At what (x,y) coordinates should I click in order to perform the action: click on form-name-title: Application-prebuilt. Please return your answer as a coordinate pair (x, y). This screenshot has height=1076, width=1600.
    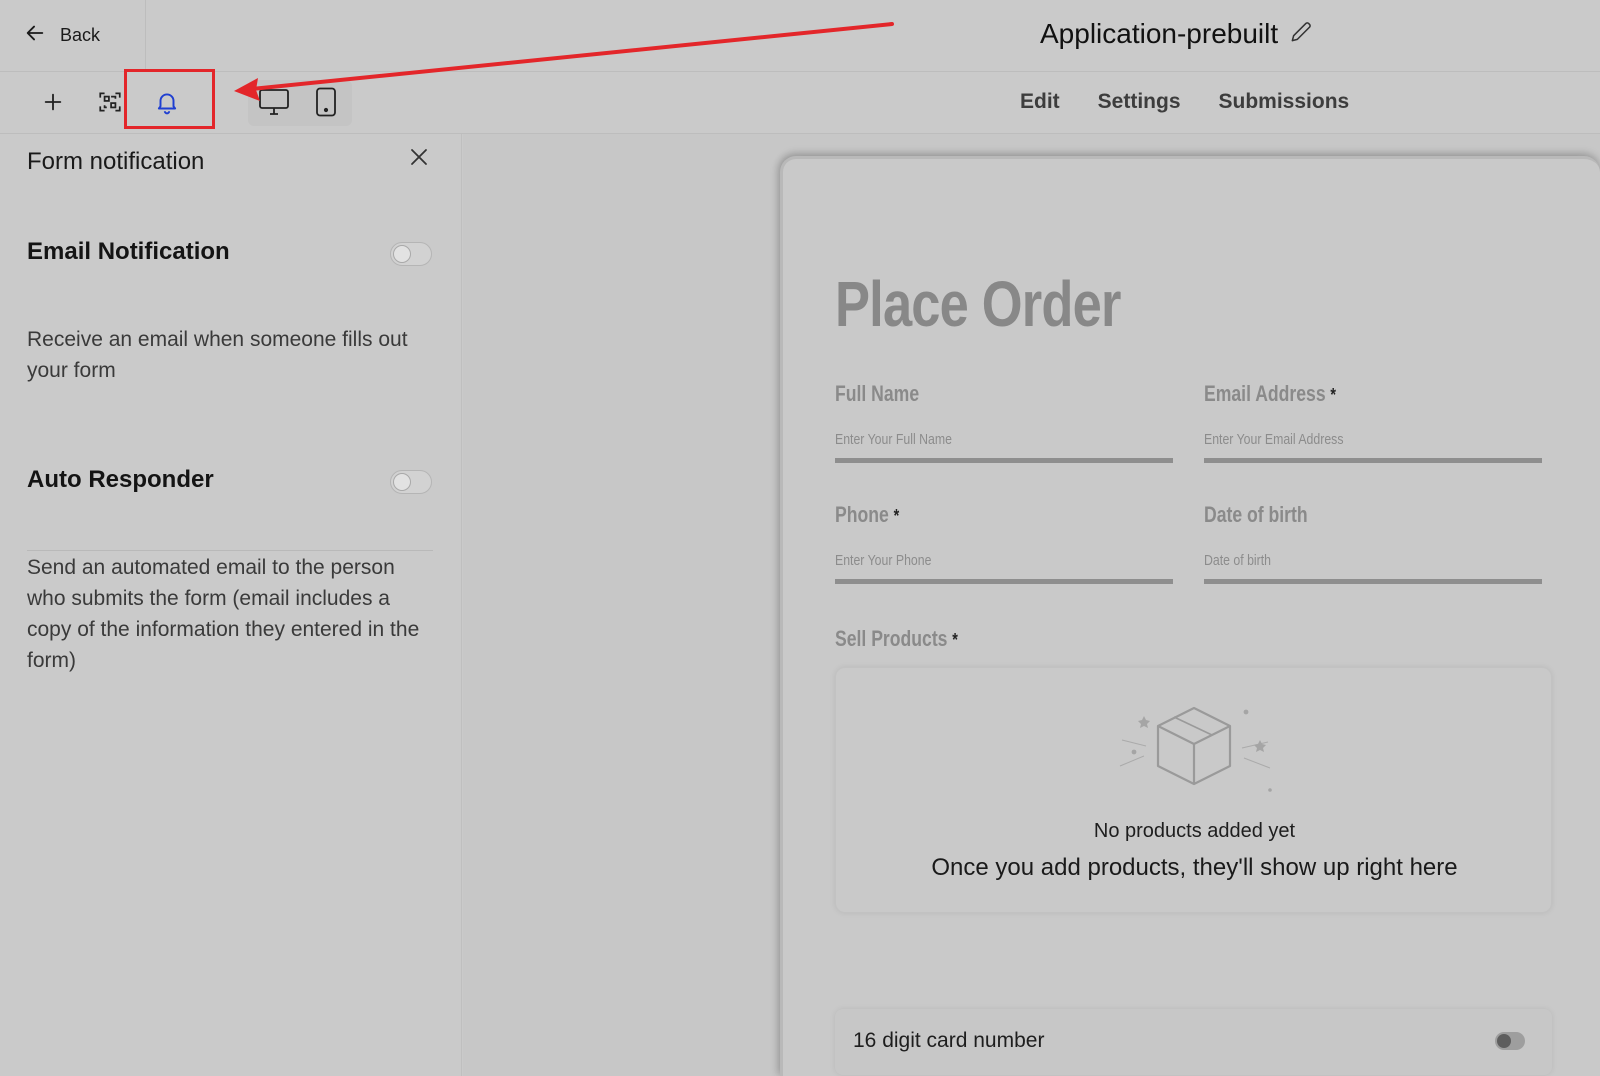
    Looking at the image, I should click on (1159, 33).